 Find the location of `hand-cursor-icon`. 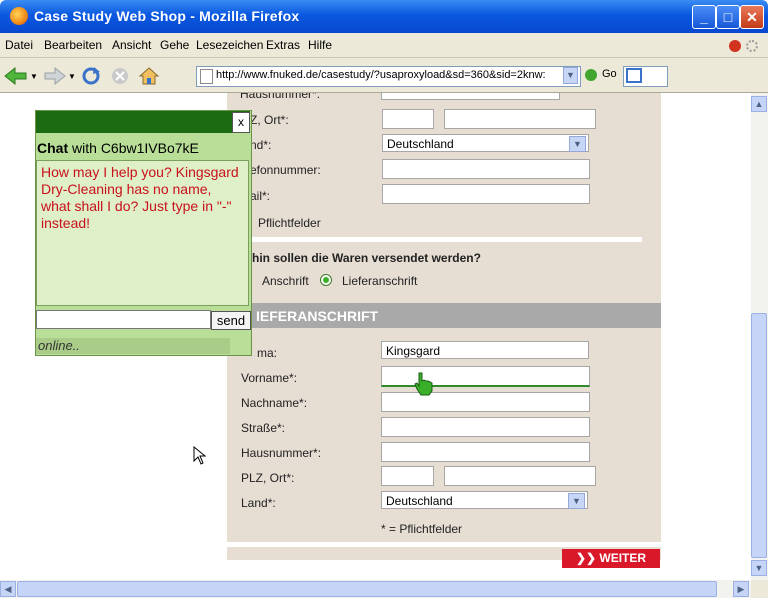

hand-cursor-icon is located at coordinates (423, 384).